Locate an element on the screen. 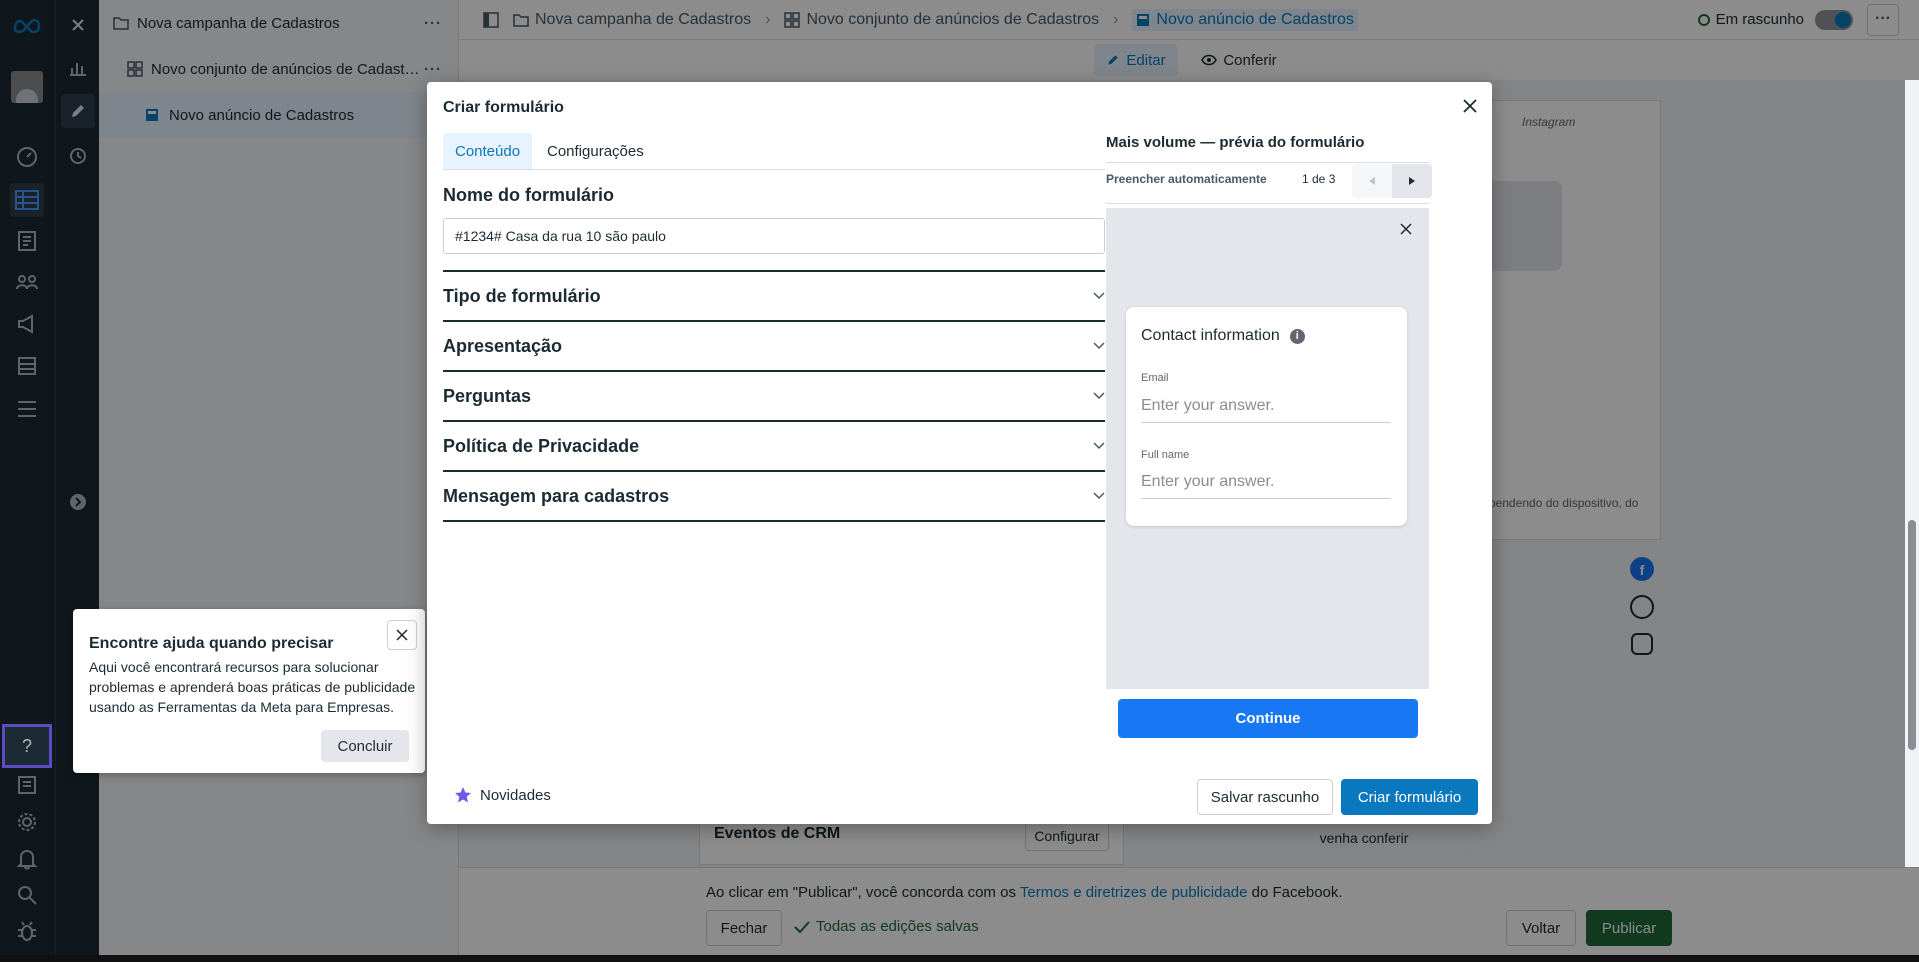 The width and height of the screenshot is (1919, 962). help-button: ? is located at coordinates (27, 746).